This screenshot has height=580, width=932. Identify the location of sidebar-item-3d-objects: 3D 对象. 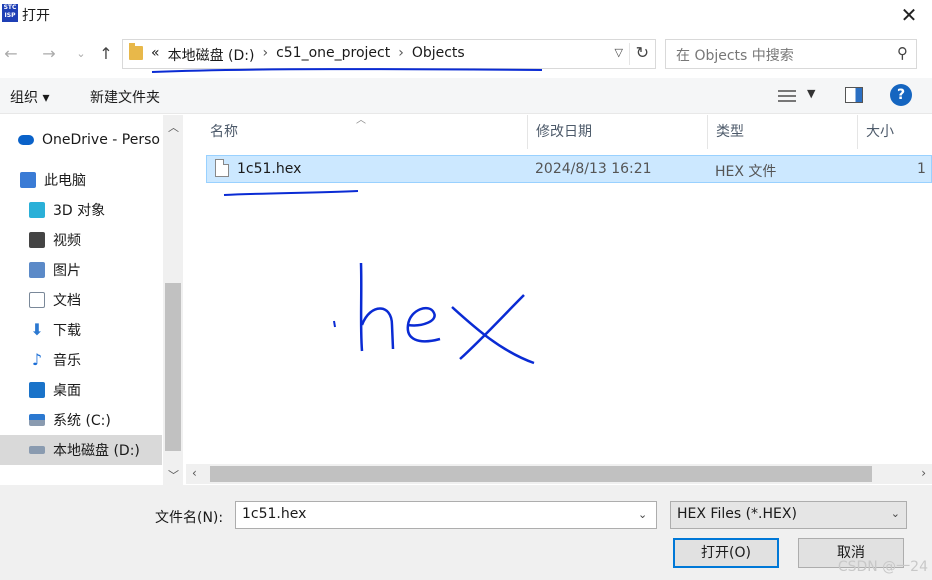
(81, 210).